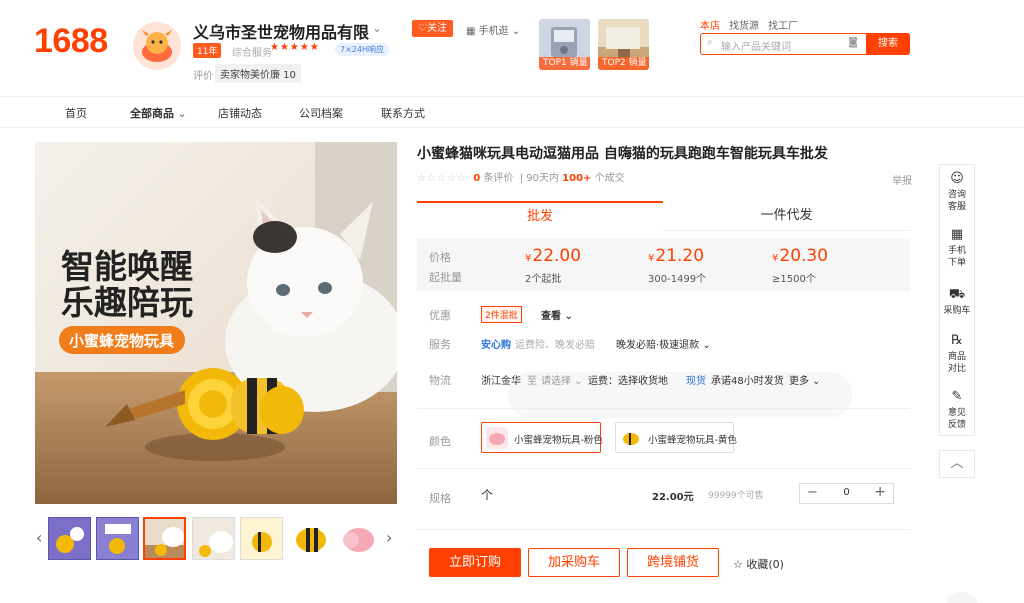  What do you see at coordinates (736, 496) in the screenshot?
I see `spec-stock: 99999个可售` at bounding box center [736, 496].